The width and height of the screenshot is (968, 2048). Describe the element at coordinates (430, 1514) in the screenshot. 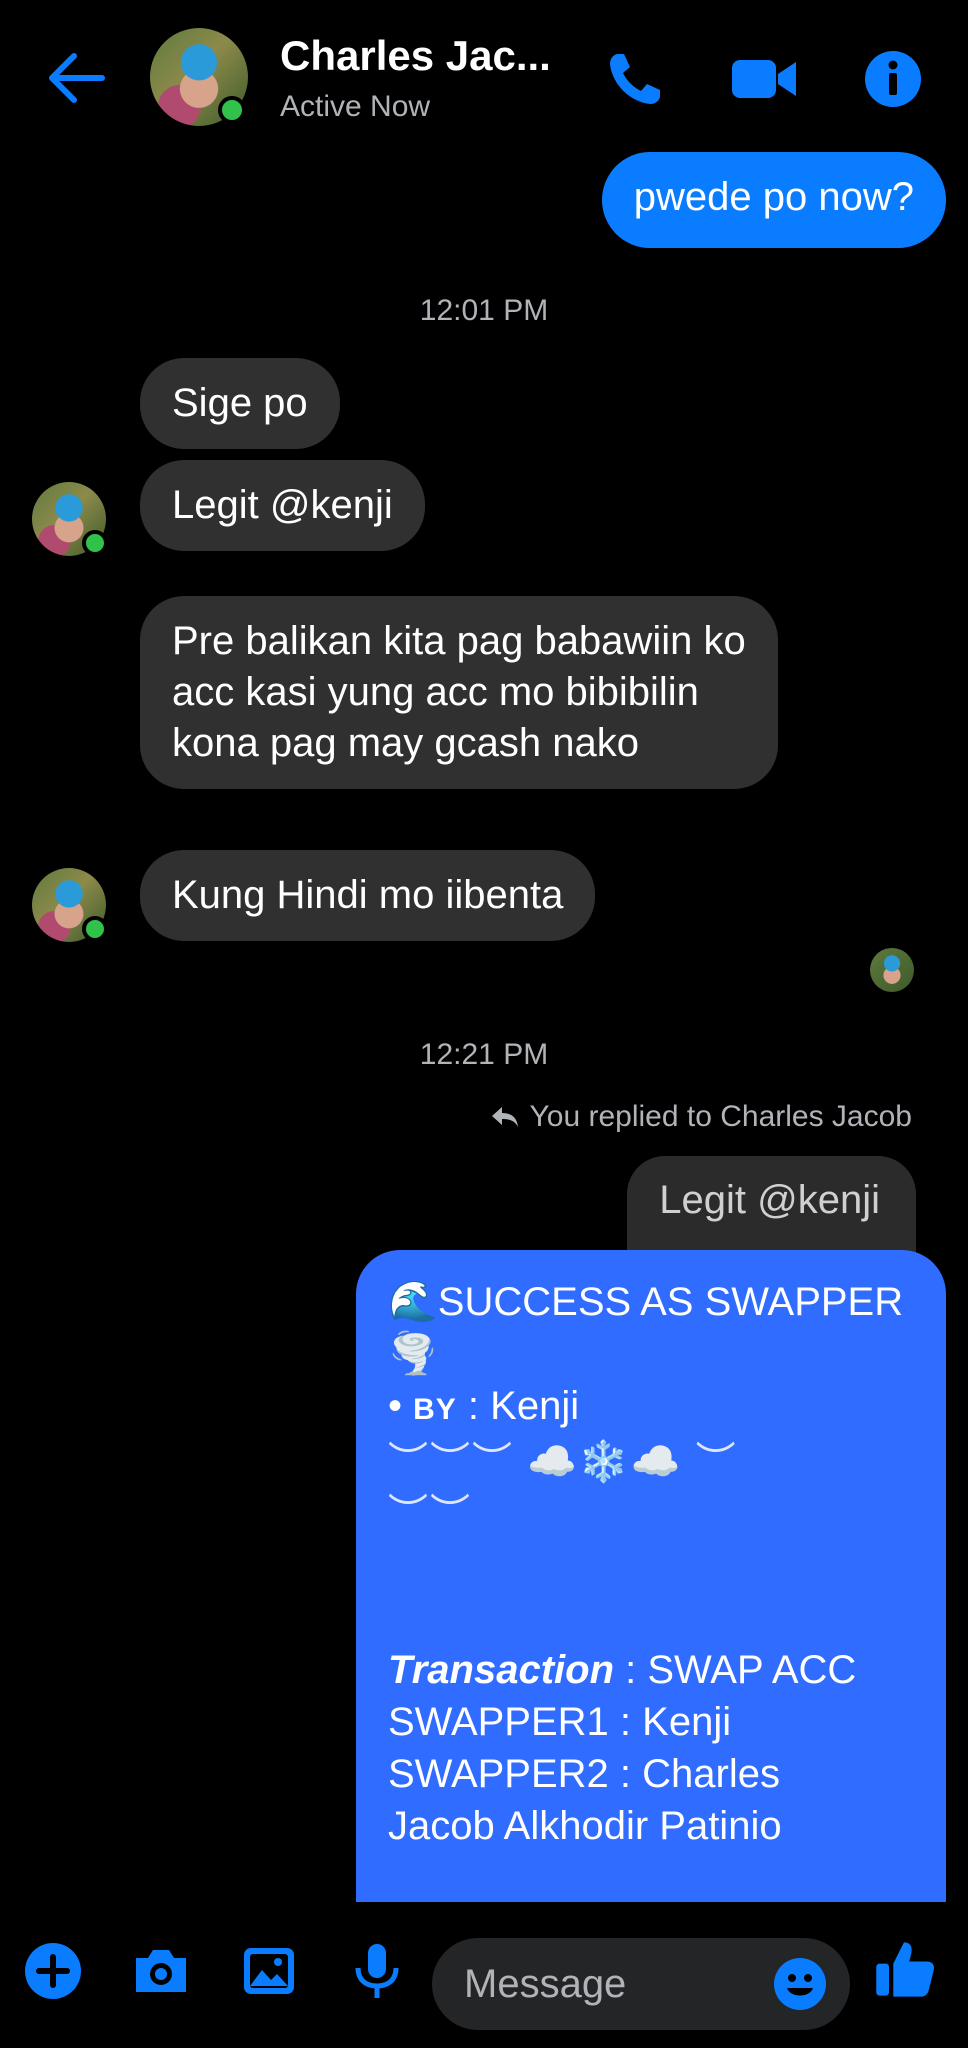

I see `decoration-line: ︶︶` at that location.